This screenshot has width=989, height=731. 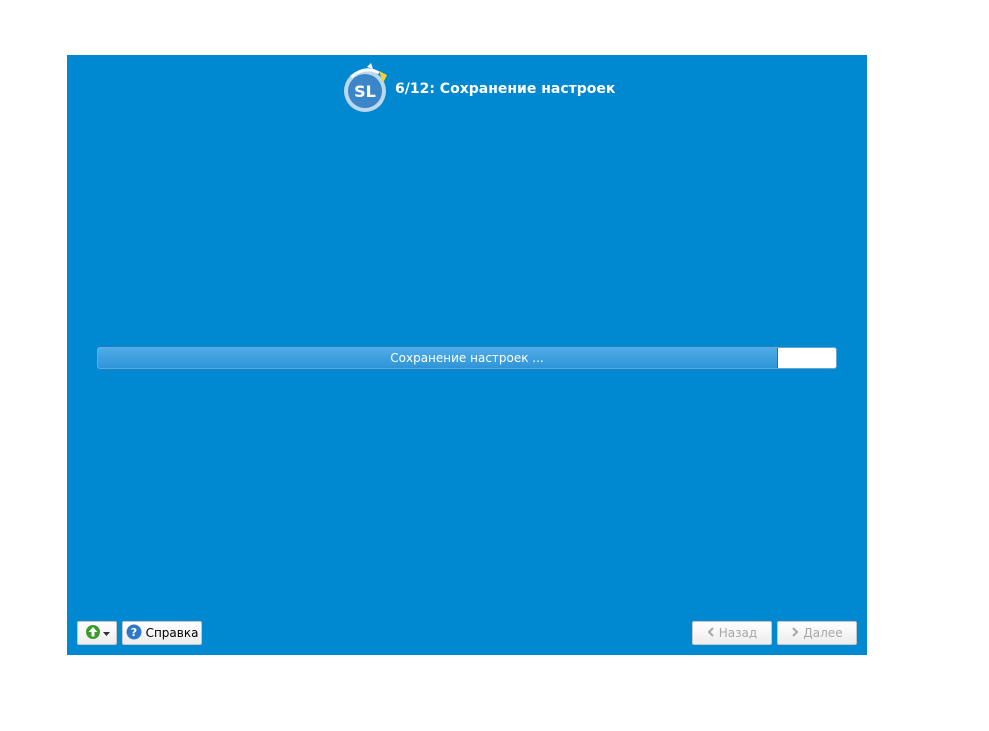 I want to click on back-button: Назад, so click(x=732, y=633).